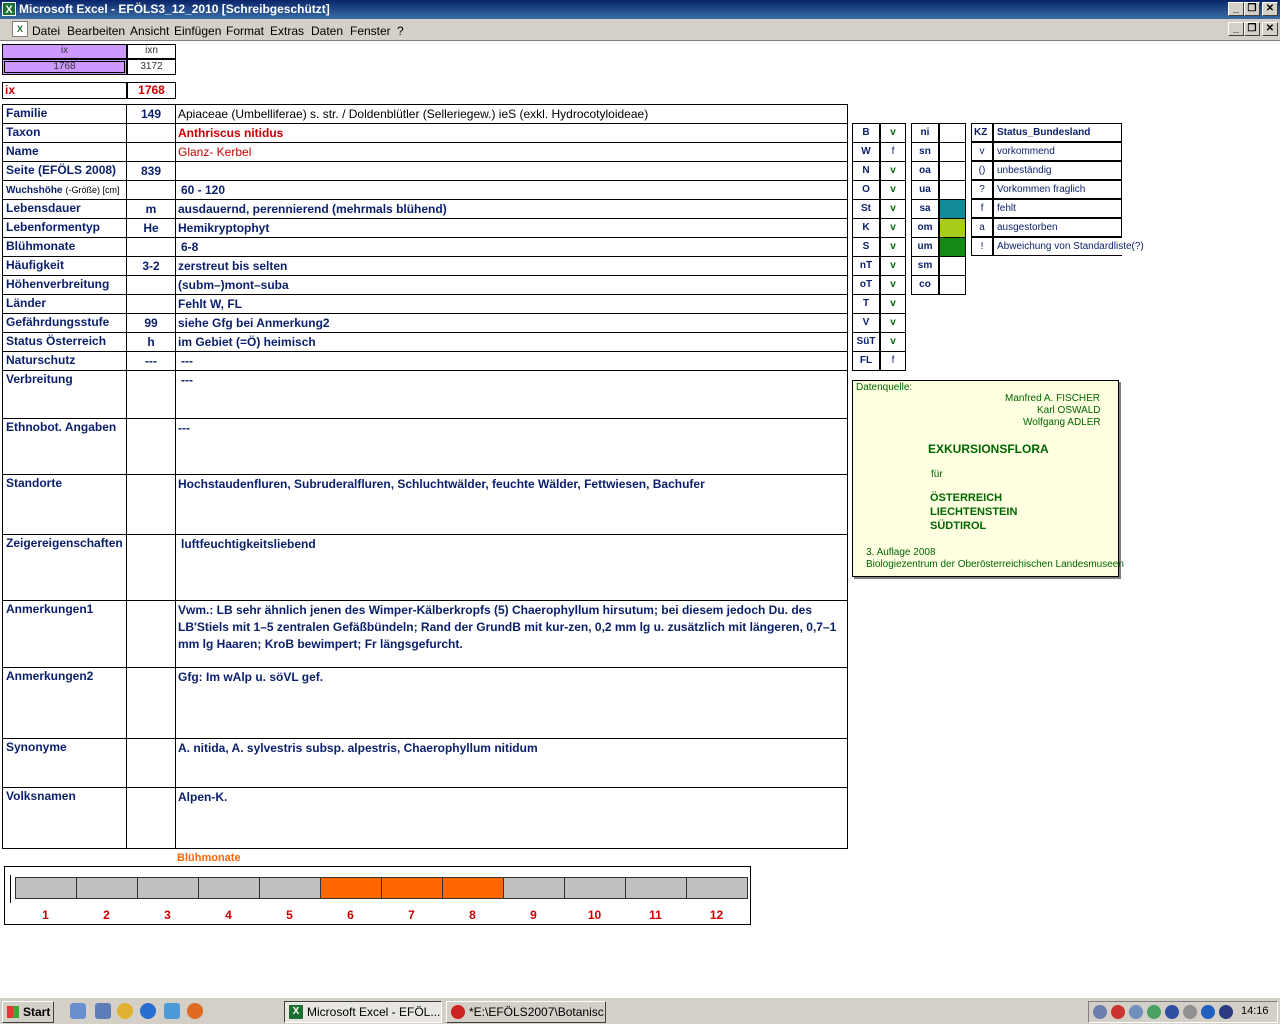 The image size is (1280, 1024). I want to click on menu-bearbeiten: Bearbeiten, so click(96, 31).